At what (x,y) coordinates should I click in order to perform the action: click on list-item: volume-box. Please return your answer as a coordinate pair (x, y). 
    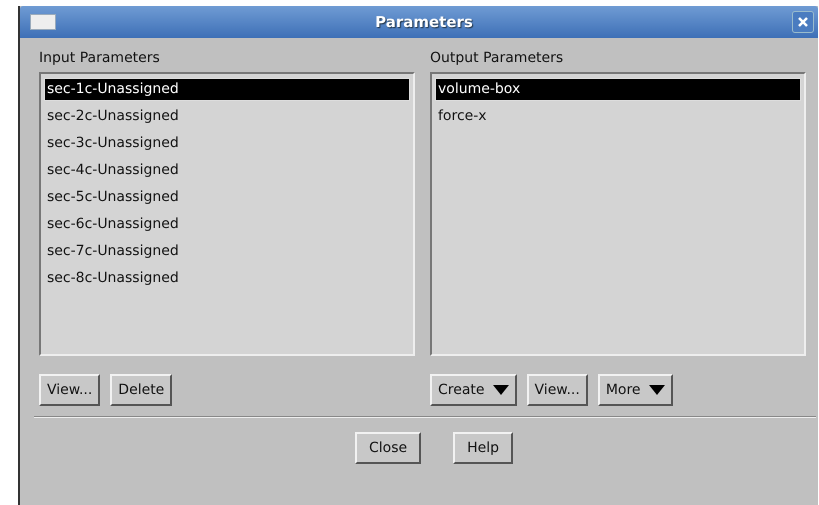
    Looking at the image, I should click on (618, 89).